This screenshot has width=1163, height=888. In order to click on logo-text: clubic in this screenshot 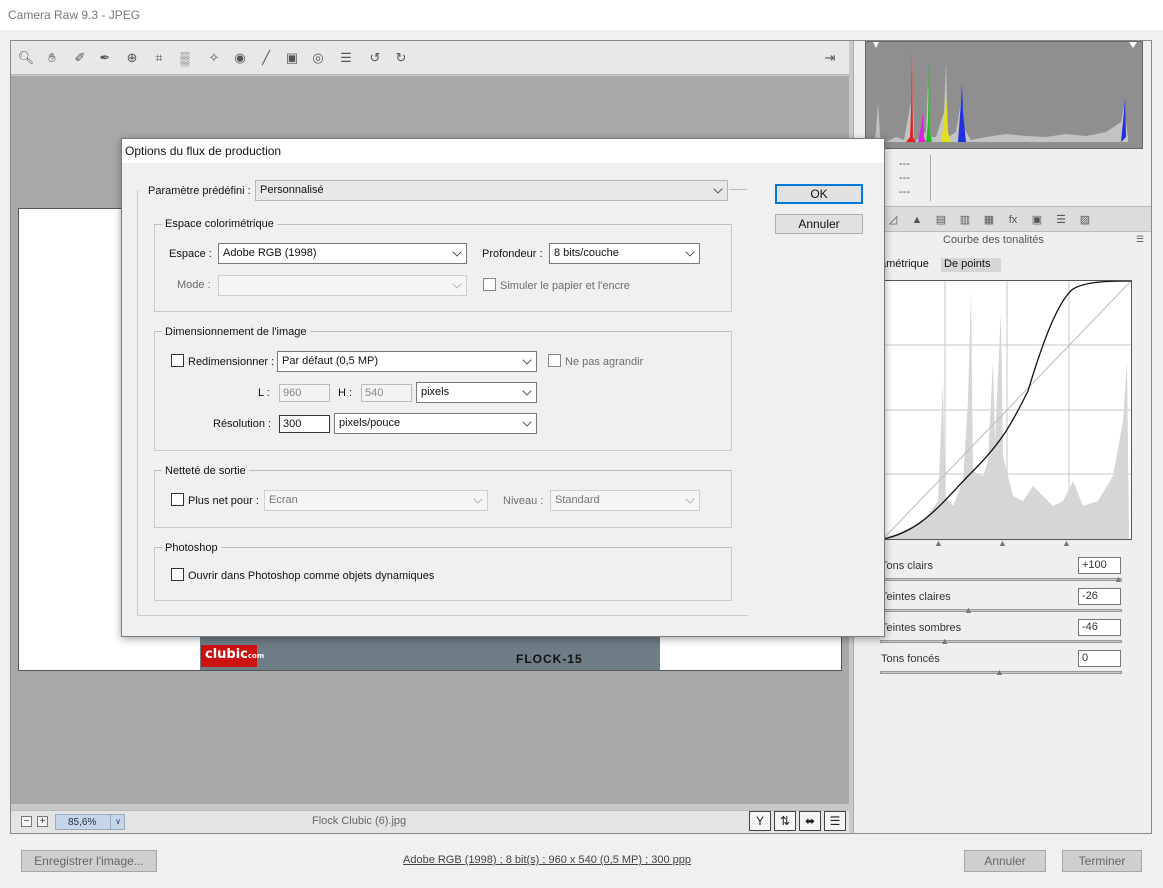, I will do `click(226, 654)`.